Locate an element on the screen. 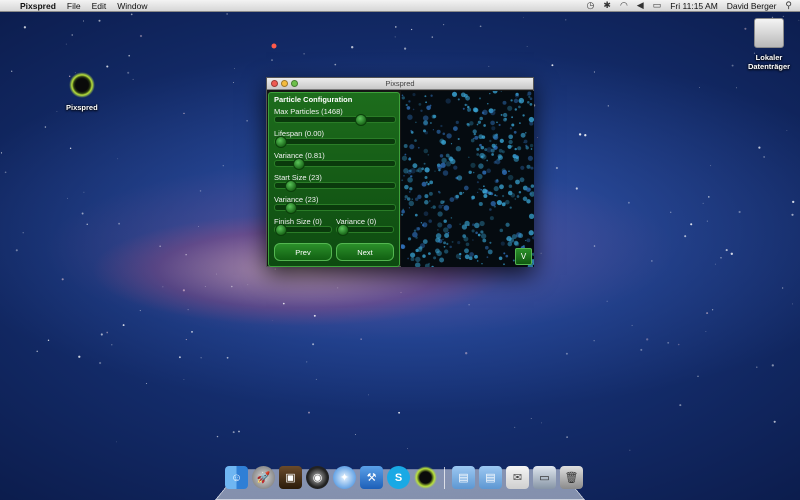  desktop-icon-drive: Lokaler Datenträger is located at coordinates (769, 44).